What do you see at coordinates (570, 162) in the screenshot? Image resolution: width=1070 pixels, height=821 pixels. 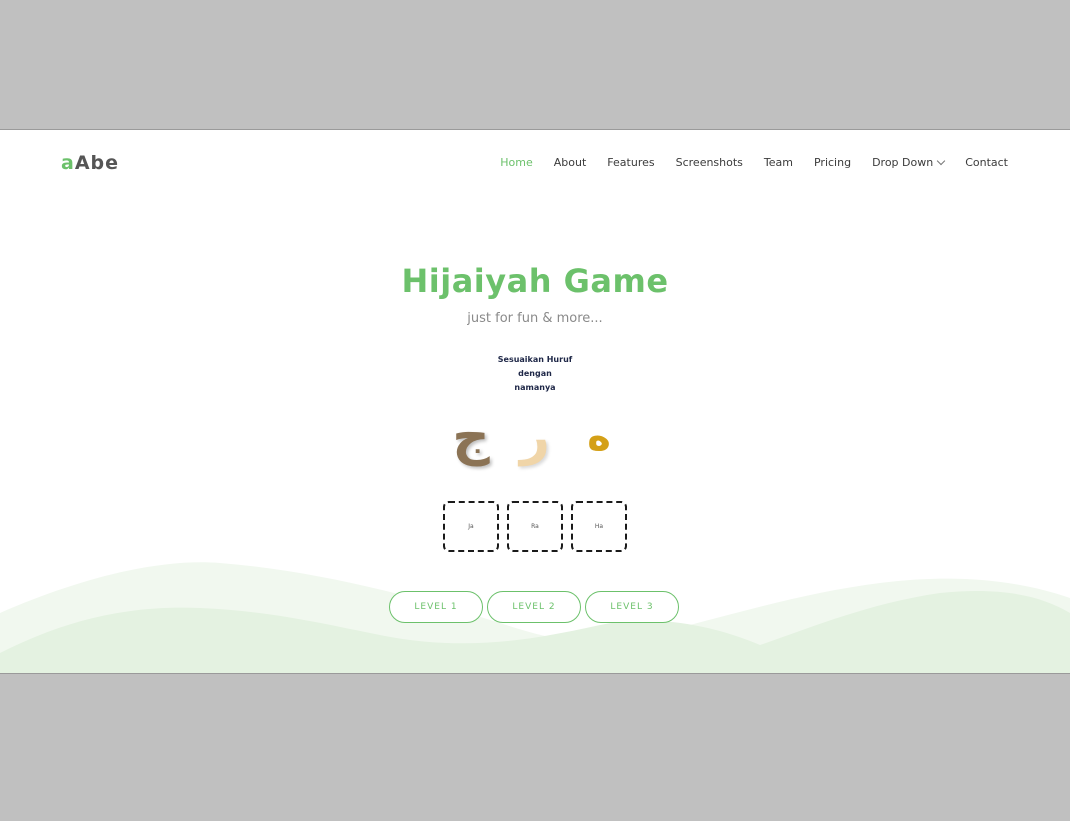 I see `nav-about: About` at bounding box center [570, 162].